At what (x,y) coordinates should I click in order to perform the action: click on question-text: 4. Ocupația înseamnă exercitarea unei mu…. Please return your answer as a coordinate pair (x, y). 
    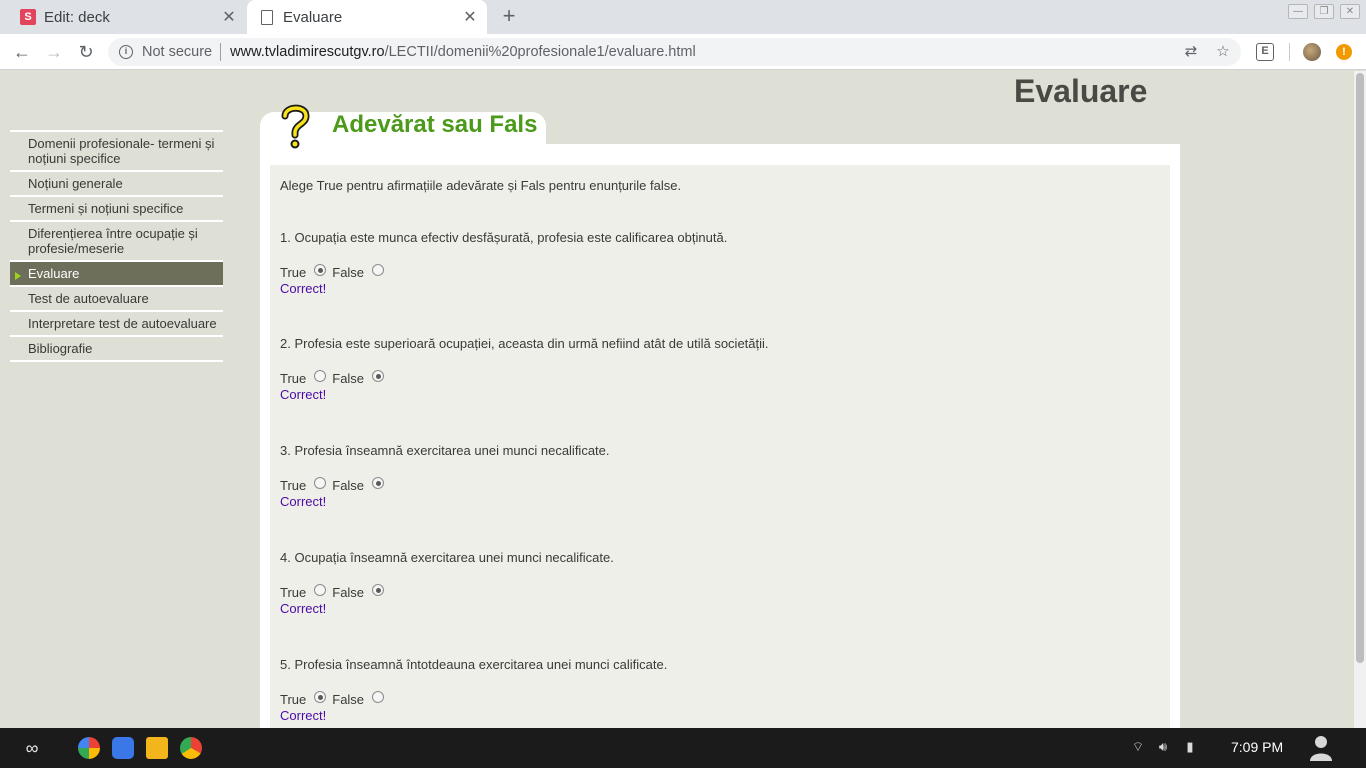
    Looking at the image, I should click on (447, 557).